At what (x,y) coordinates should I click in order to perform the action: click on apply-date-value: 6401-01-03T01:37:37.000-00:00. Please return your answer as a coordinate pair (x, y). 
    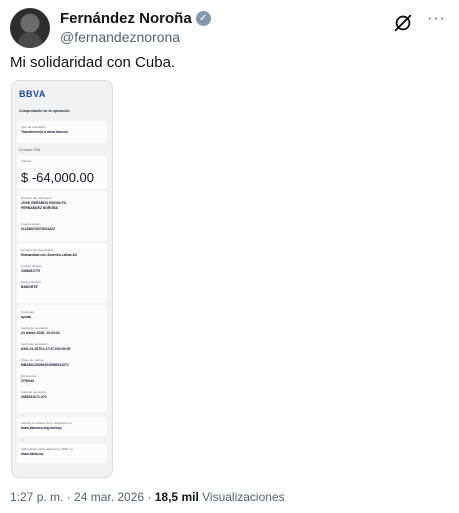
    Looking at the image, I should click on (46, 349).